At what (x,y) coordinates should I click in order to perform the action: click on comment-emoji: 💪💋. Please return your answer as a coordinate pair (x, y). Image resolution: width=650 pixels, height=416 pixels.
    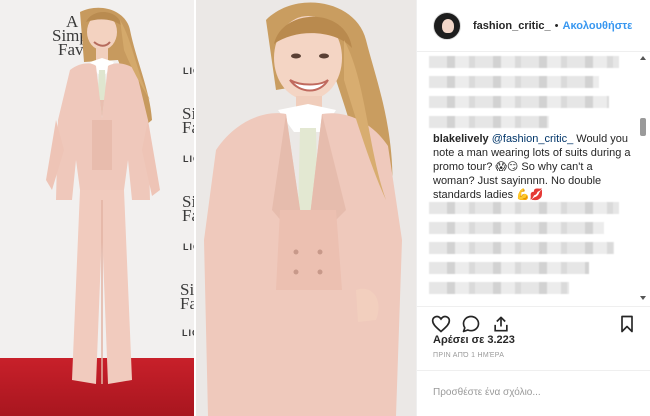
    Looking at the image, I should click on (530, 194).